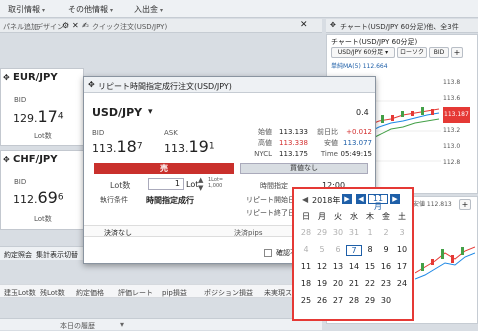 The height and width of the screenshot is (331, 478). Describe the element at coordinates (395, 199) in the screenshot. I see `next-month-icon: ▶` at that location.